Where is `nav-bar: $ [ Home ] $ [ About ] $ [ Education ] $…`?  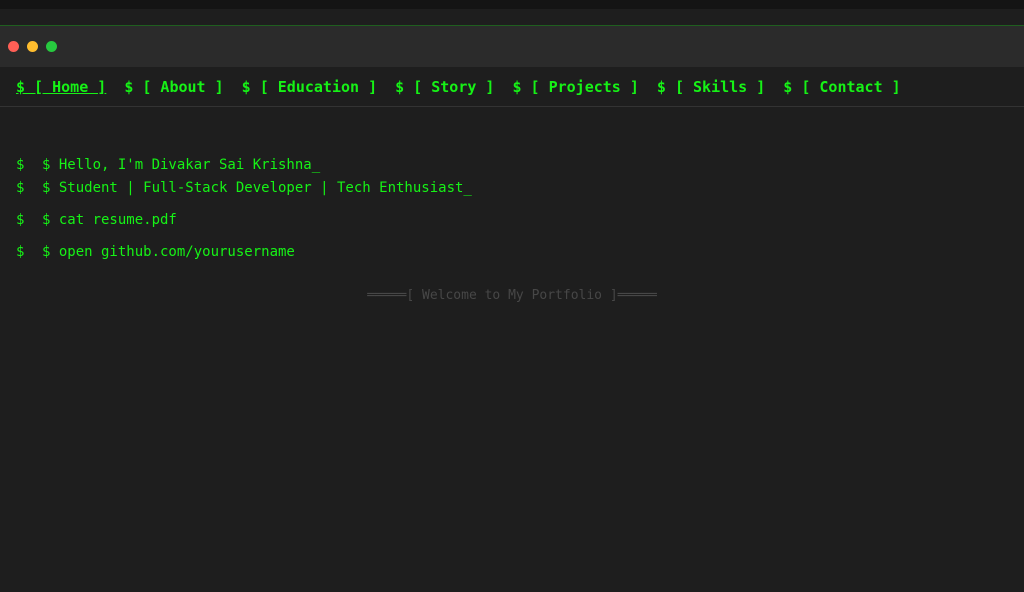
nav-bar: $ [ Home ] $ [ About ] $ [ Education ] $… is located at coordinates (512, 87).